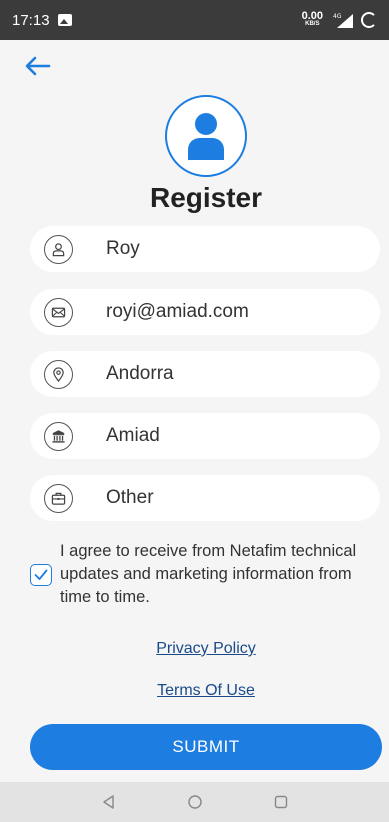  Describe the element at coordinates (140, 373) in the screenshot. I see `country-field-value: Andorra` at that location.